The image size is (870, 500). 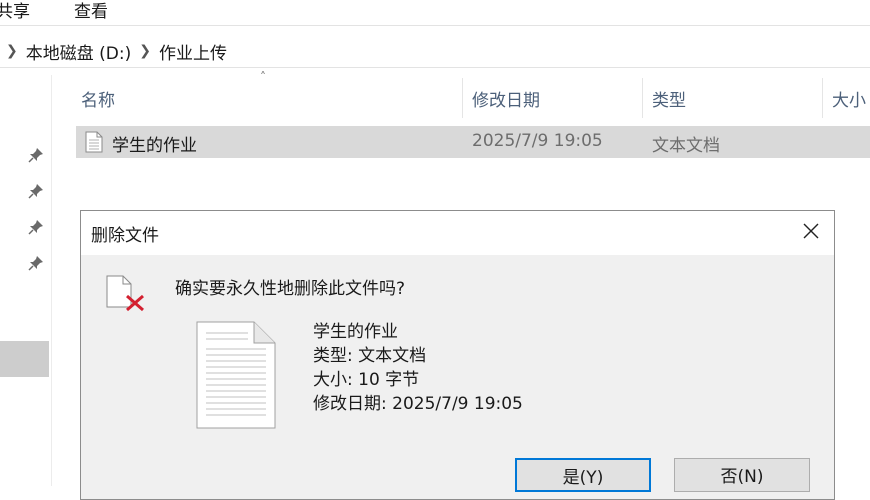 What do you see at coordinates (154, 143) in the screenshot?
I see `file-name: 学生的作业` at bounding box center [154, 143].